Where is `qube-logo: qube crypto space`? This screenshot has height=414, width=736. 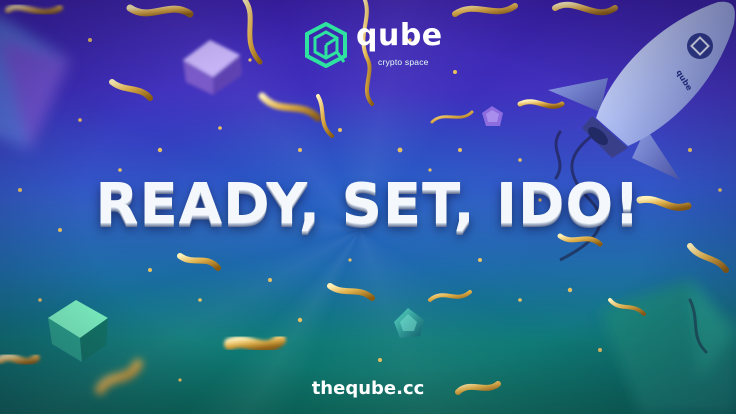
qube-logo: qube crypto space is located at coordinates (374, 45).